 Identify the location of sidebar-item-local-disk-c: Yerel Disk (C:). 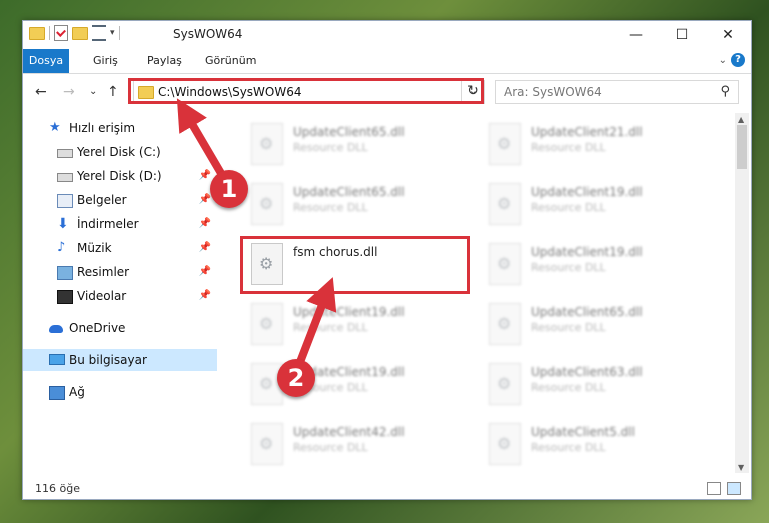
(120, 152).